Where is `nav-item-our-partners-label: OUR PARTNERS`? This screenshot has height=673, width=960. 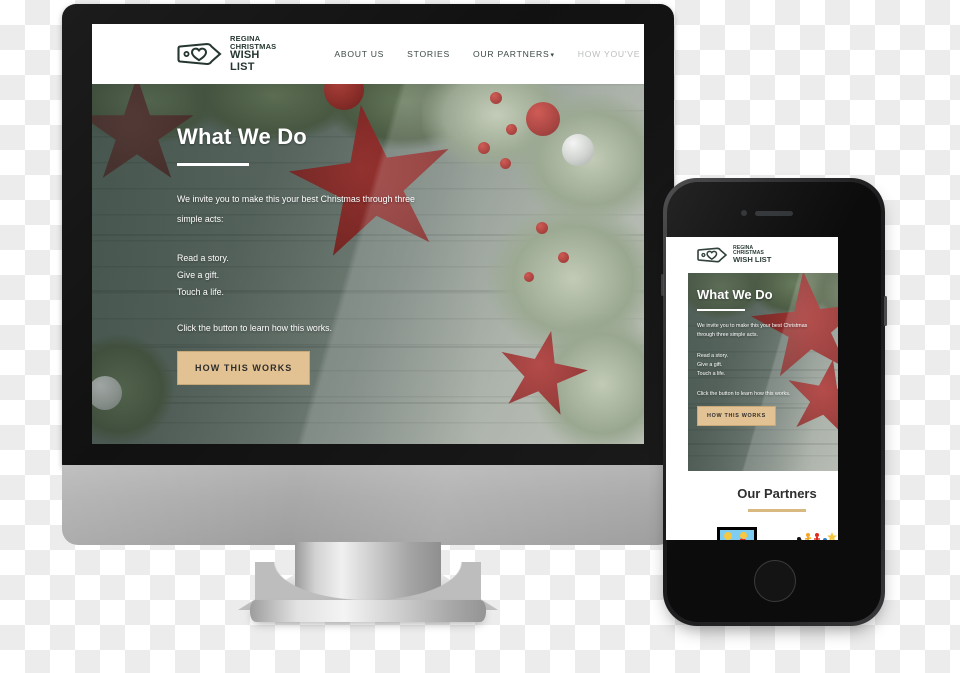
nav-item-our-partners-label: OUR PARTNERS is located at coordinates (511, 54).